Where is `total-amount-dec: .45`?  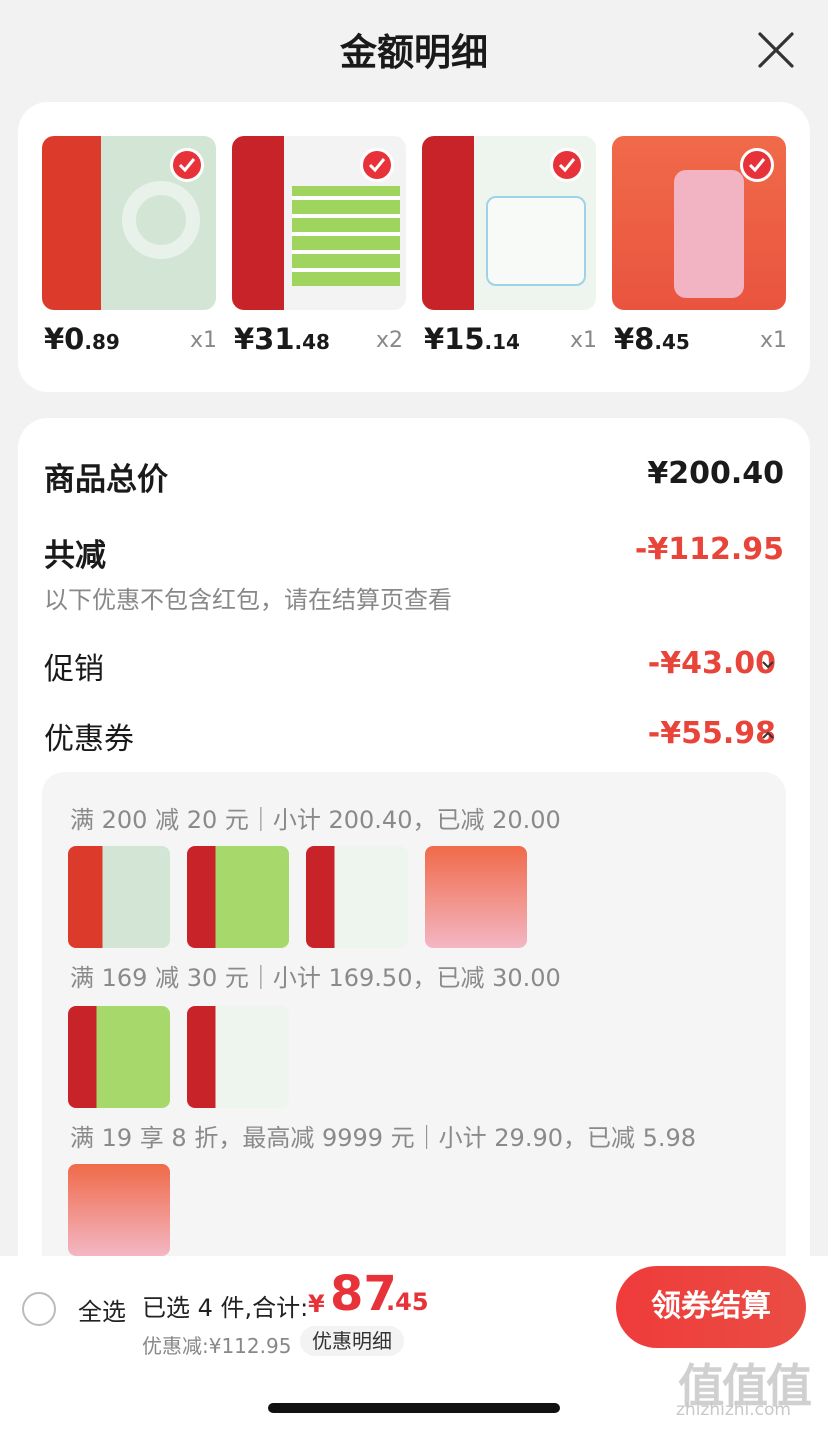 total-amount-dec: .45 is located at coordinates (407, 1302).